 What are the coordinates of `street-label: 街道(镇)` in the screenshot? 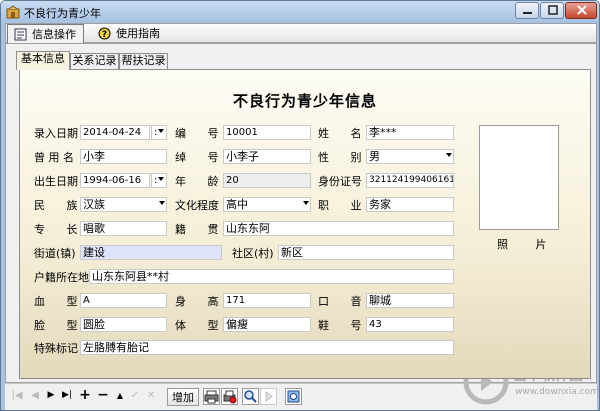 It's located at (55, 253).